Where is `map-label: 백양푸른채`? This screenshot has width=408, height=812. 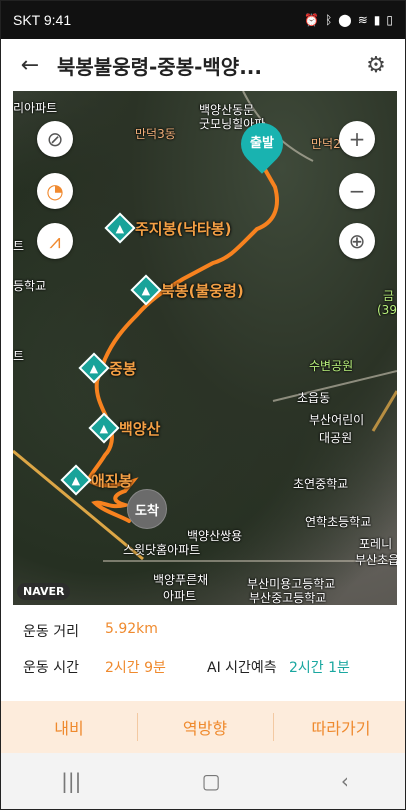 map-label: 백양푸른채 is located at coordinates (181, 580).